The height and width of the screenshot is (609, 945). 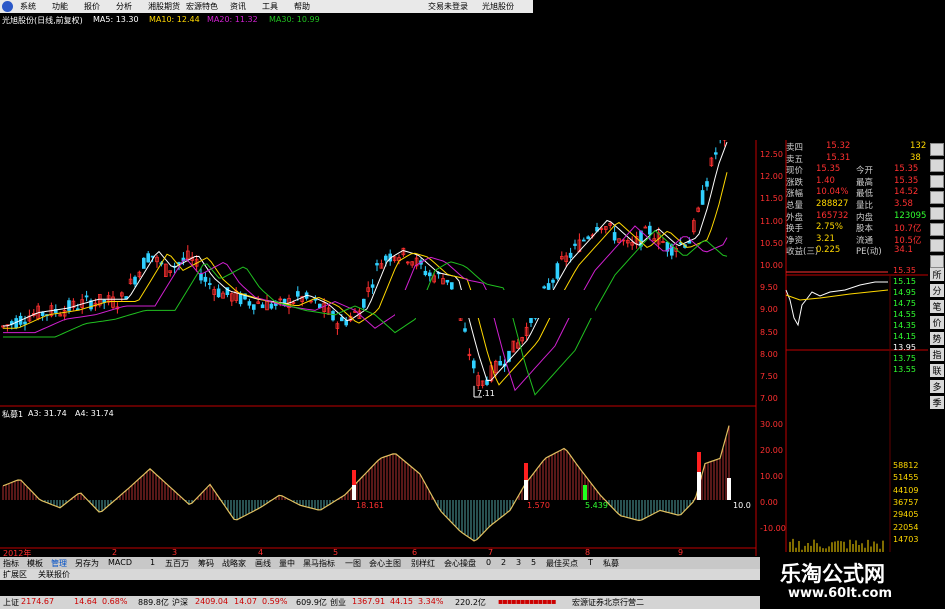 What do you see at coordinates (503, 562) in the screenshot?
I see `tab-17: 2` at bounding box center [503, 562].